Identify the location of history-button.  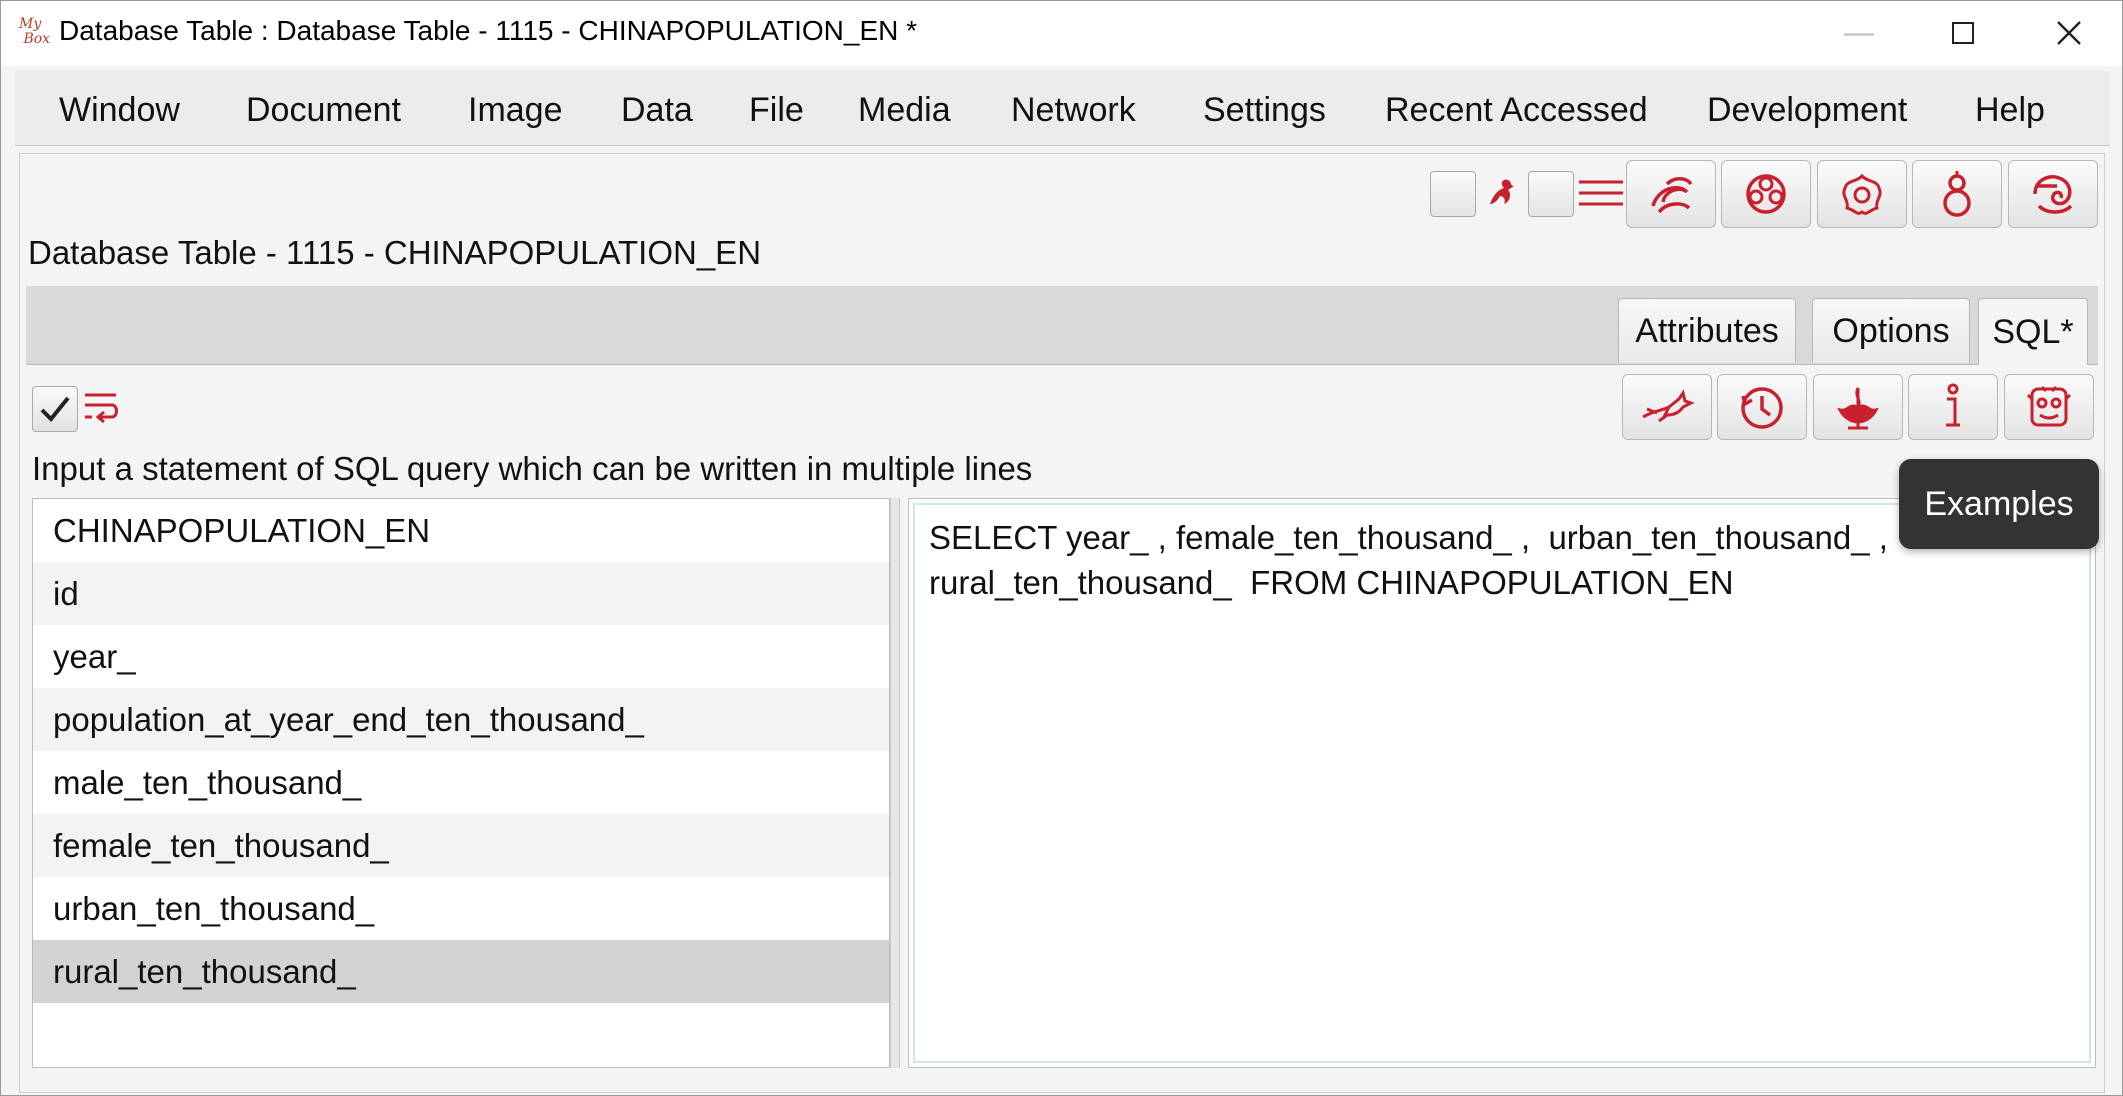
(1762, 407).